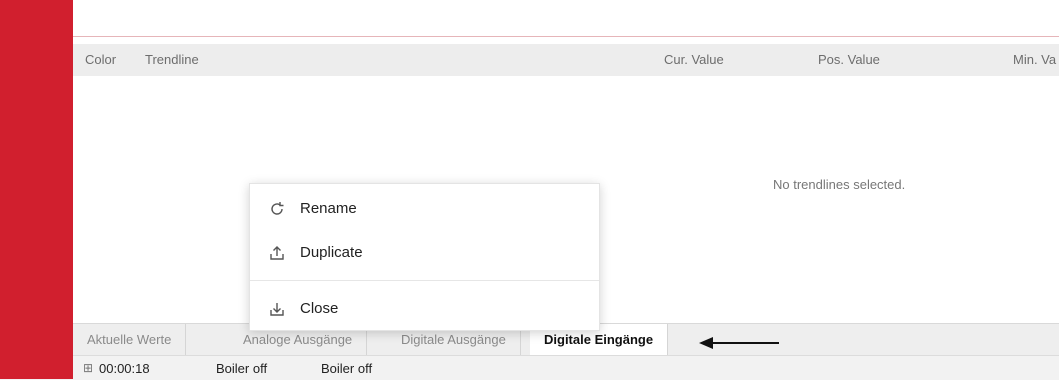  Describe the element at coordinates (242, 368) in the screenshot. I see `status-boiler-1: Boiler off` at that location.